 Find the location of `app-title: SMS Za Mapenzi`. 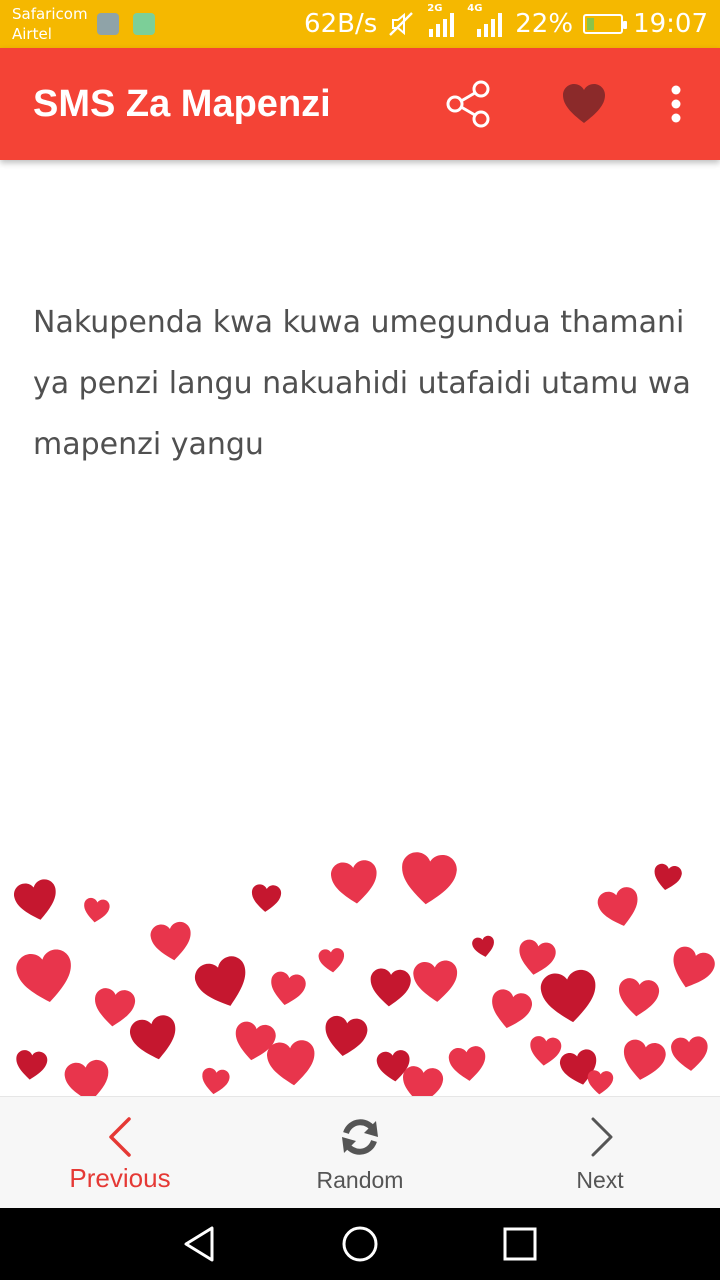

app-title: SMS Za Mapenzi is located at coordinates (182, 104).